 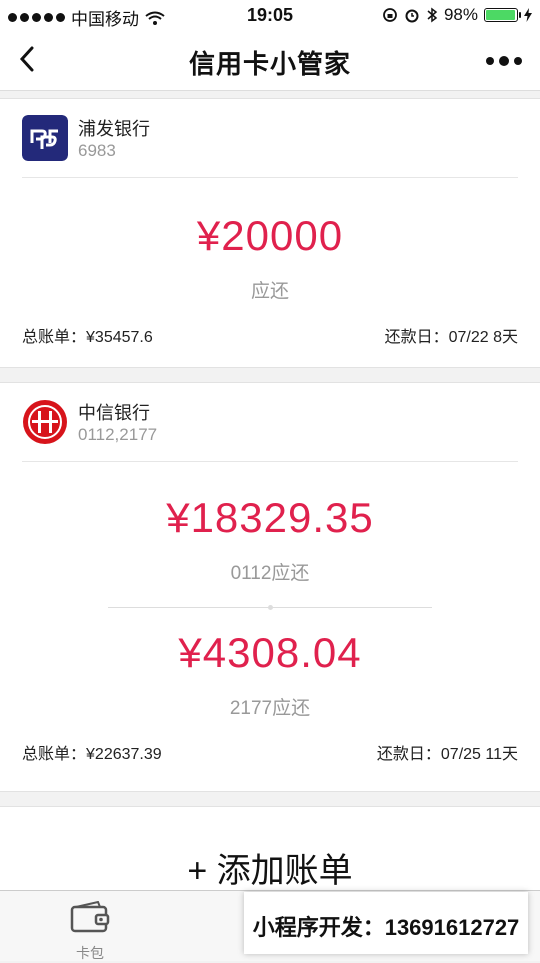 I want to click on total-bill: 总账单：¥22637.39, so click(x=92, y=752).